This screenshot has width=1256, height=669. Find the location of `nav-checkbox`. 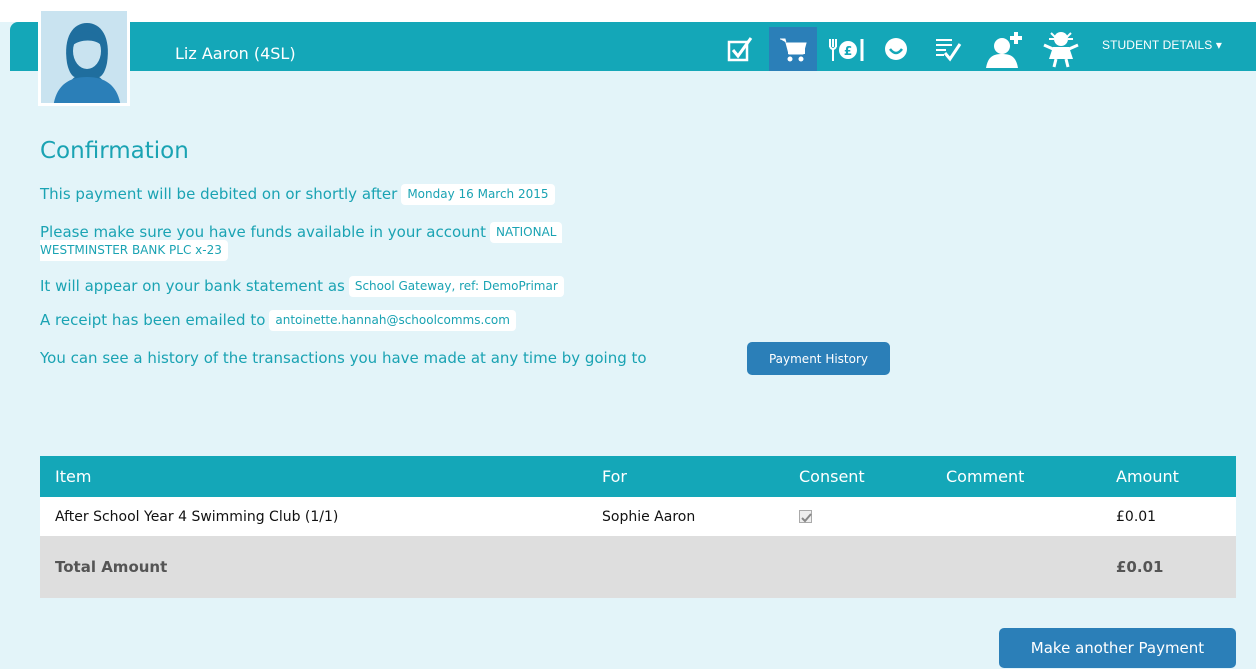

nav-checkbox is located at coordinates (740, 49).